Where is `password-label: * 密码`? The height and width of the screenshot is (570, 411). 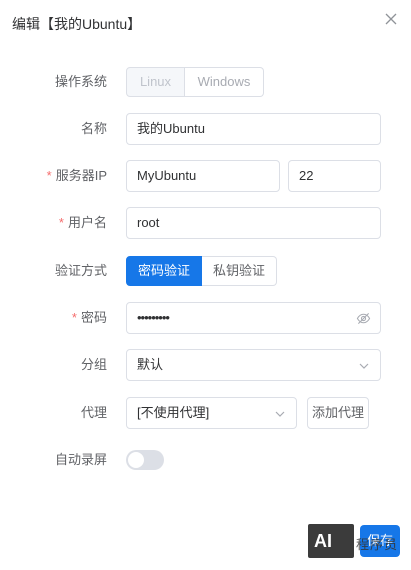 password-label: * 密码 is located at coordinates (89, 318).